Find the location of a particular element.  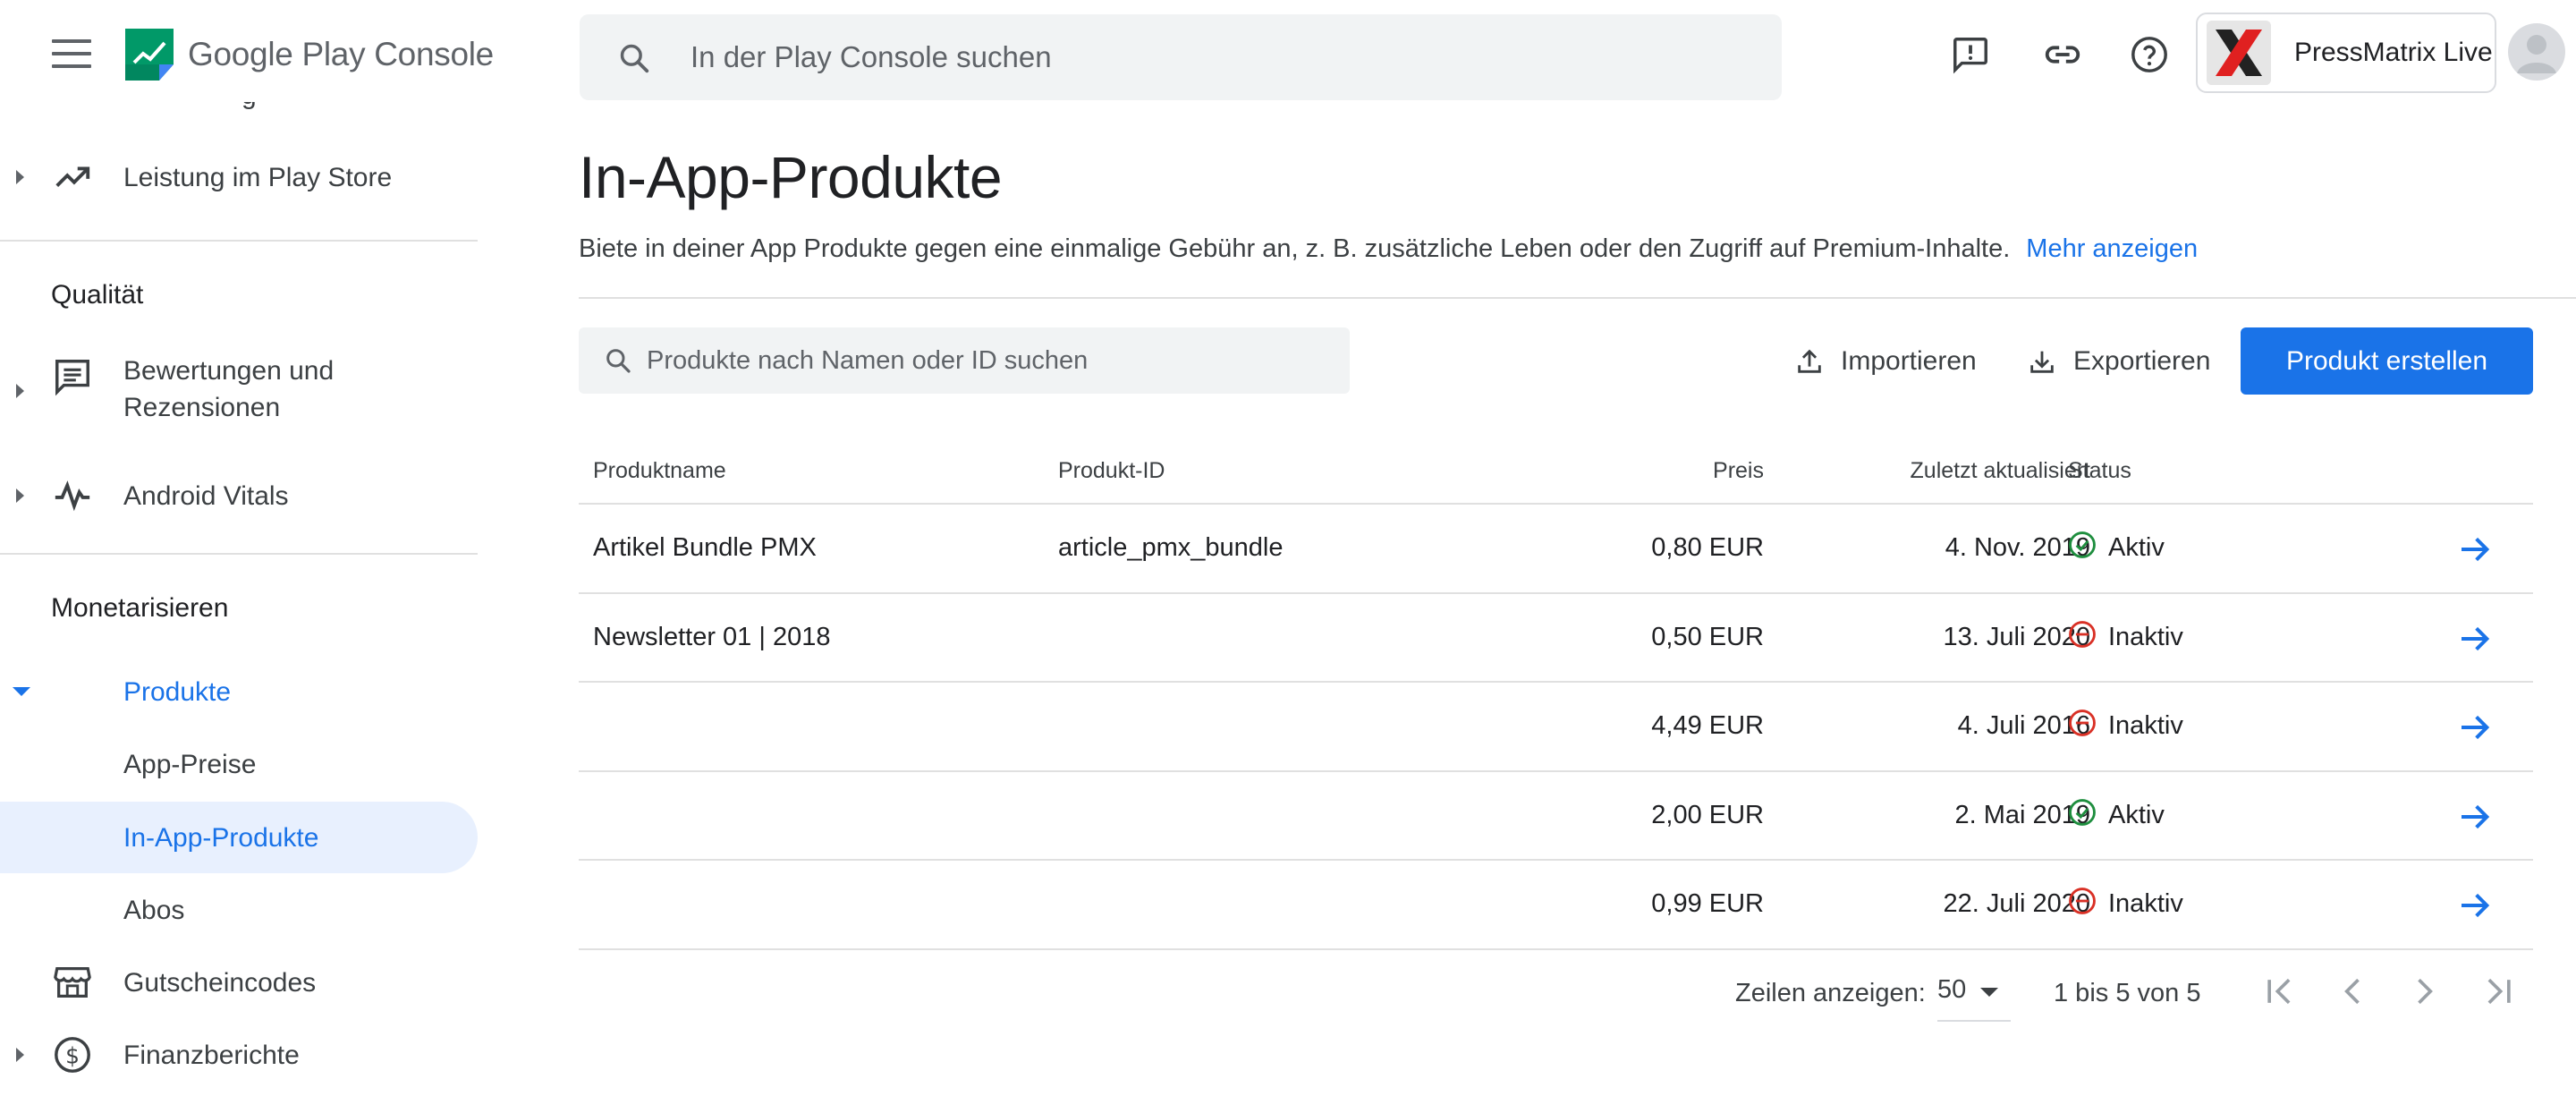

column-header-price: Preis is located at coordinates (1663, 471).